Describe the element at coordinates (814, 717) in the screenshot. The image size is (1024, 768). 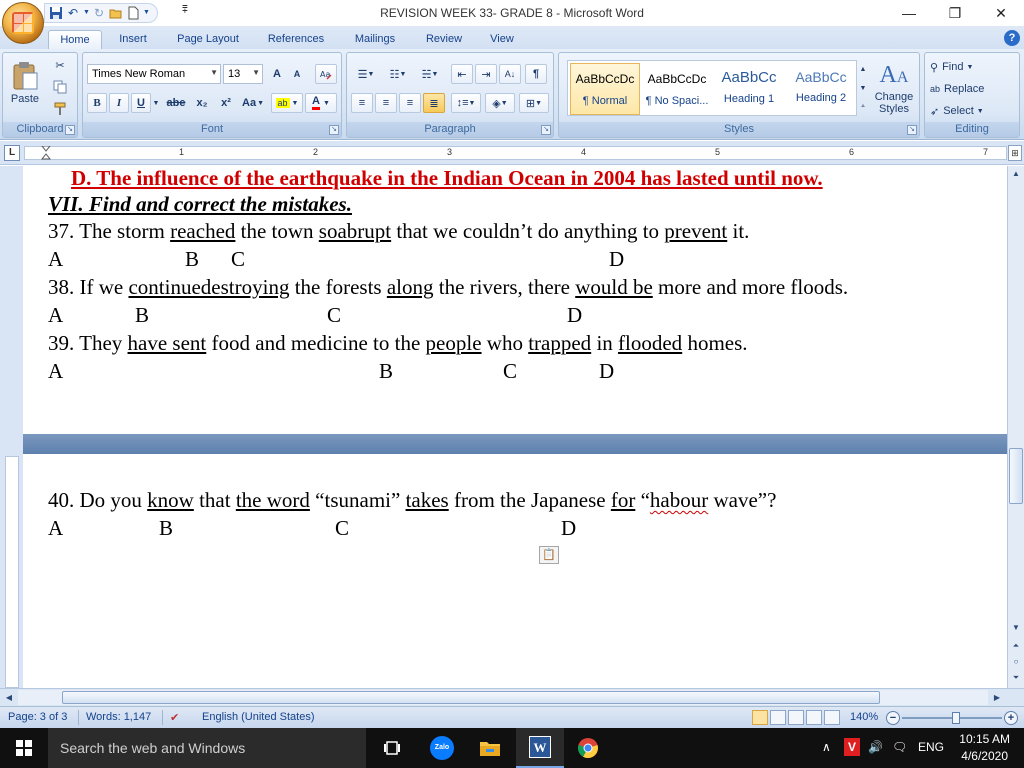
I see `outline-view-icon` at that location.